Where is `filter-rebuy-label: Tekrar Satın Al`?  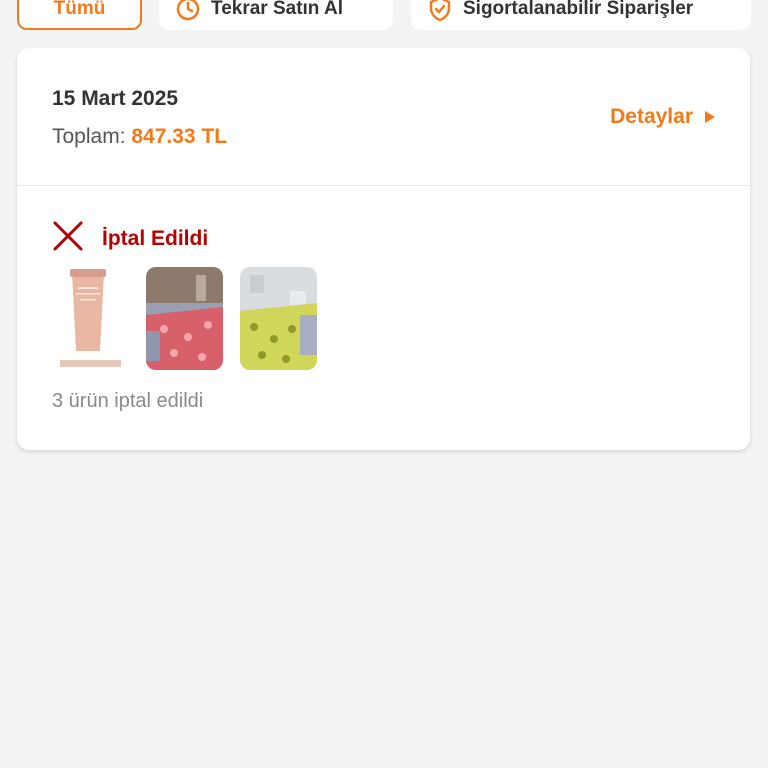
filter-rebuy-label: Tekrar Satın Al is located at coordinates (277, 9).